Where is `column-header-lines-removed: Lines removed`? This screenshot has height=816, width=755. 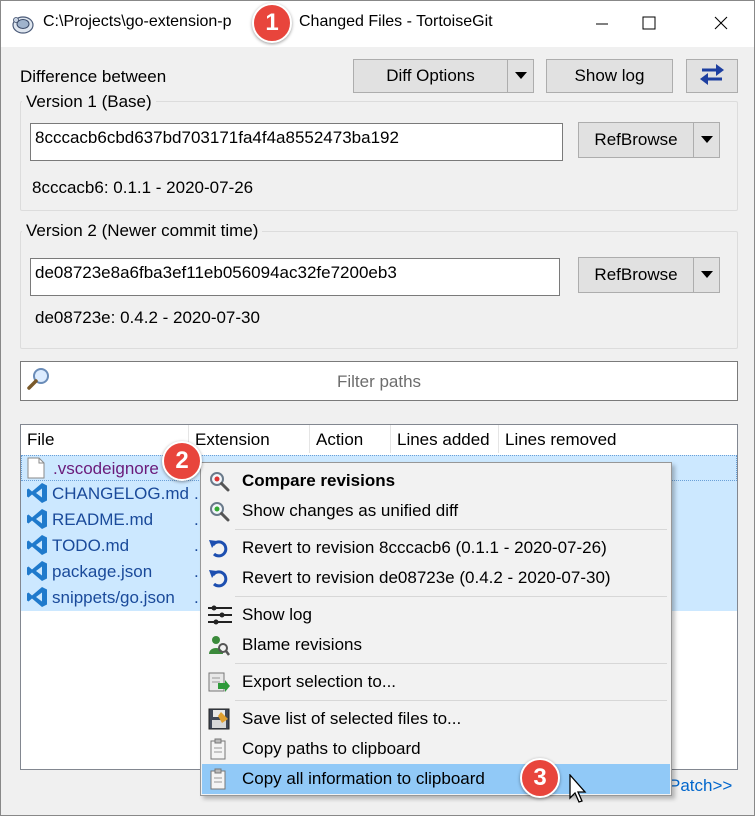
column-header-lines-removed: Lines removed is located at coordinates (569, 439).